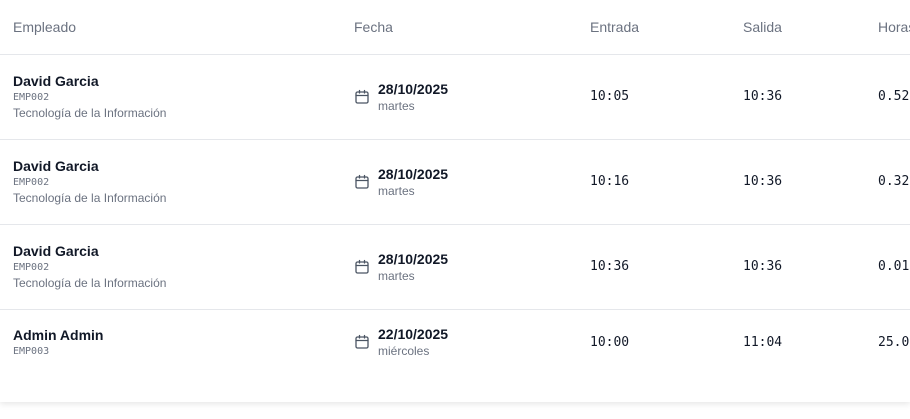  Describe the element at coordinates (894, 266) in the screenshot. I see `horas-value: 0.01h` at that location.